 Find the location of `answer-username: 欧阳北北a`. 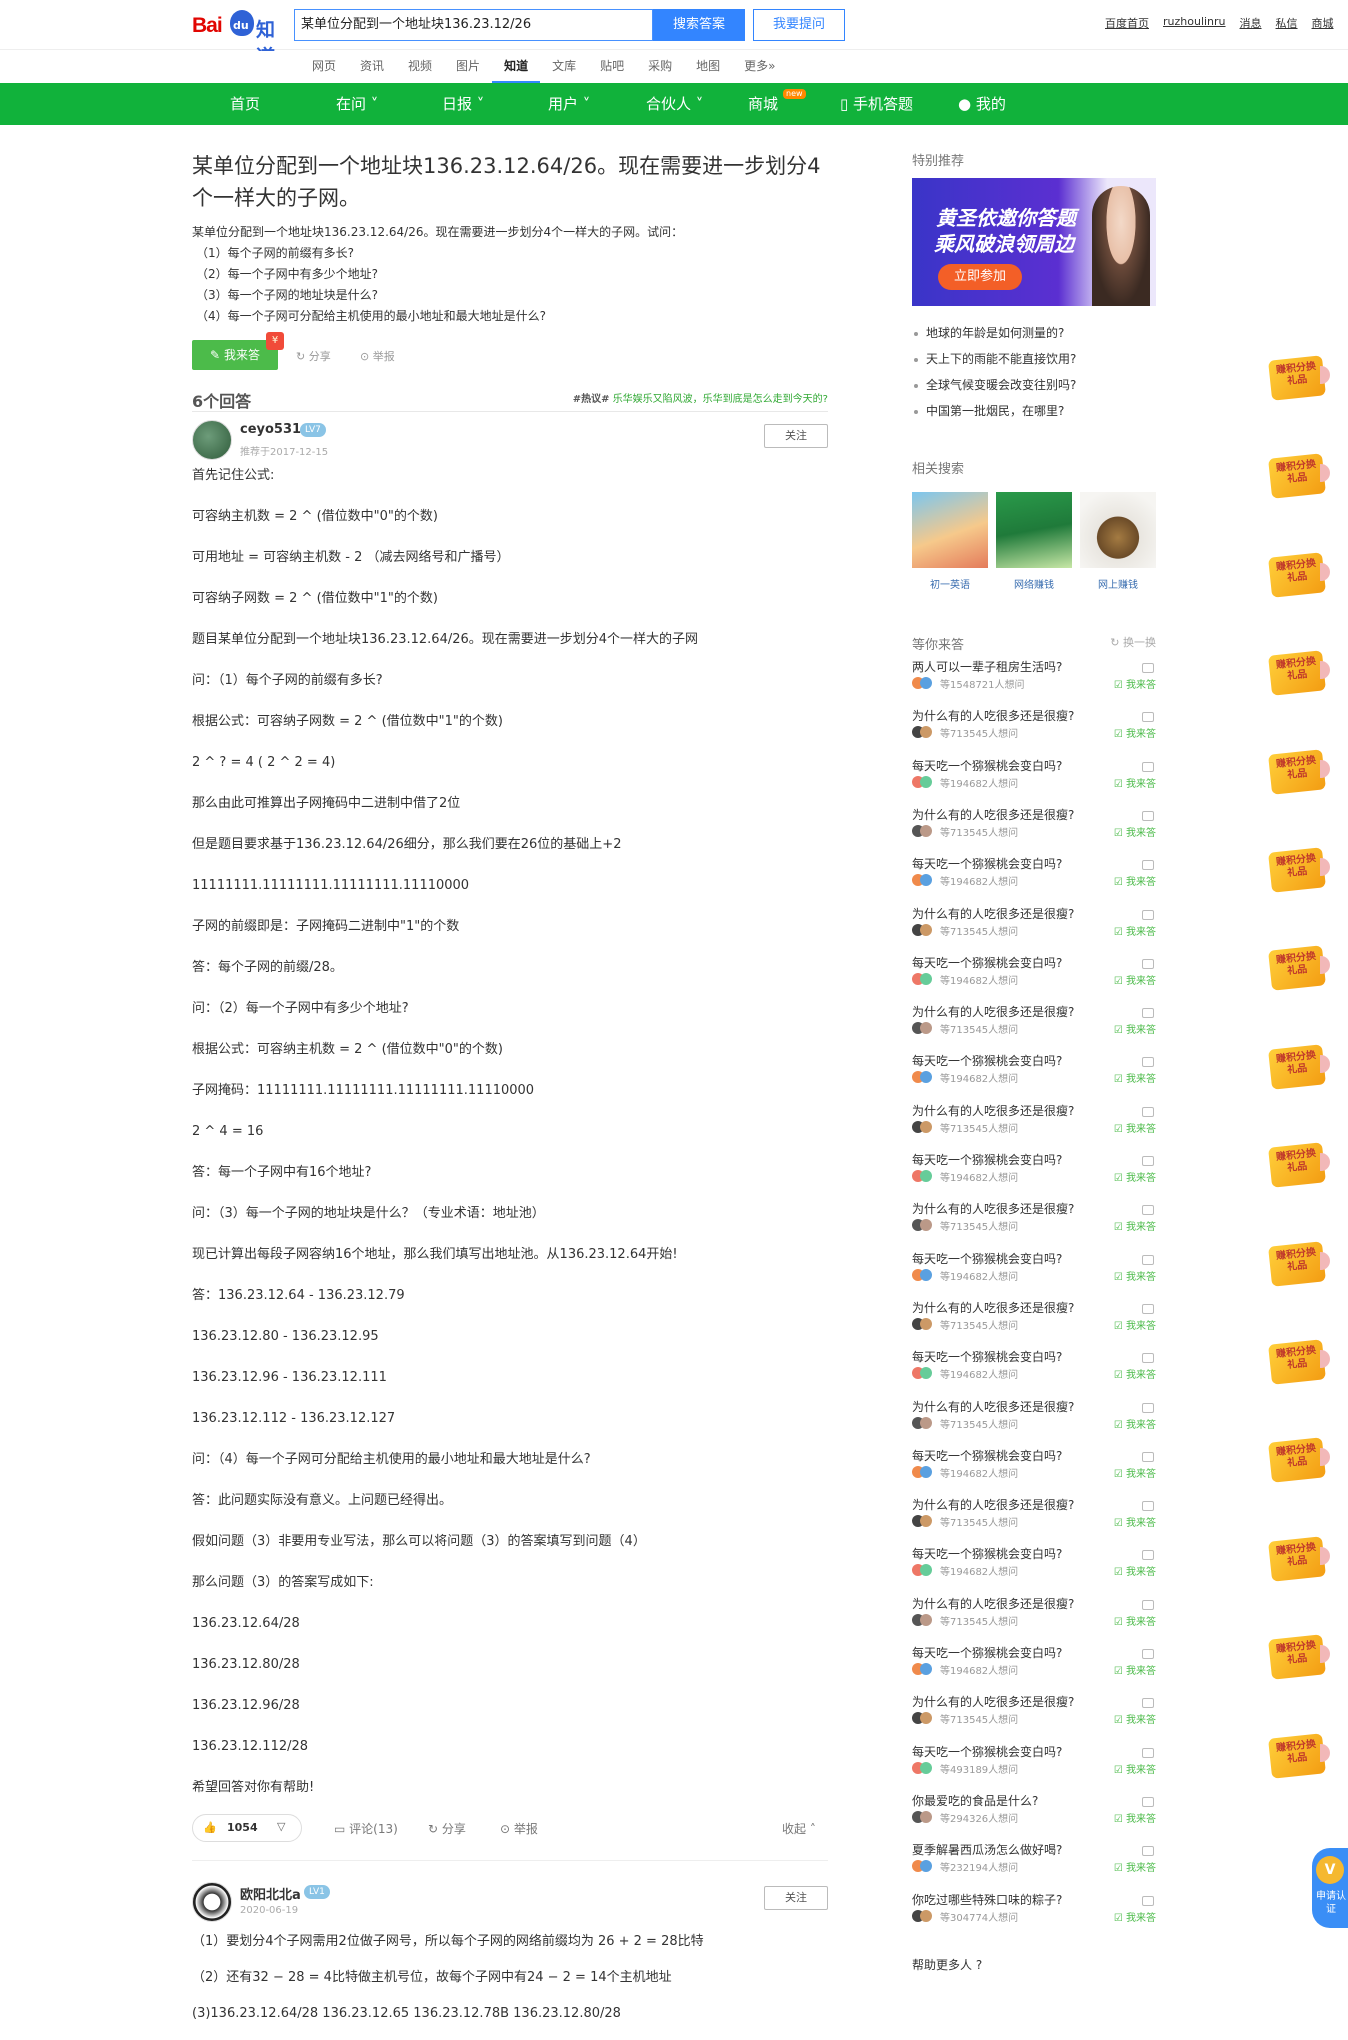

answer-username: 欧阳北北a is located at coordinates (270, 1893).